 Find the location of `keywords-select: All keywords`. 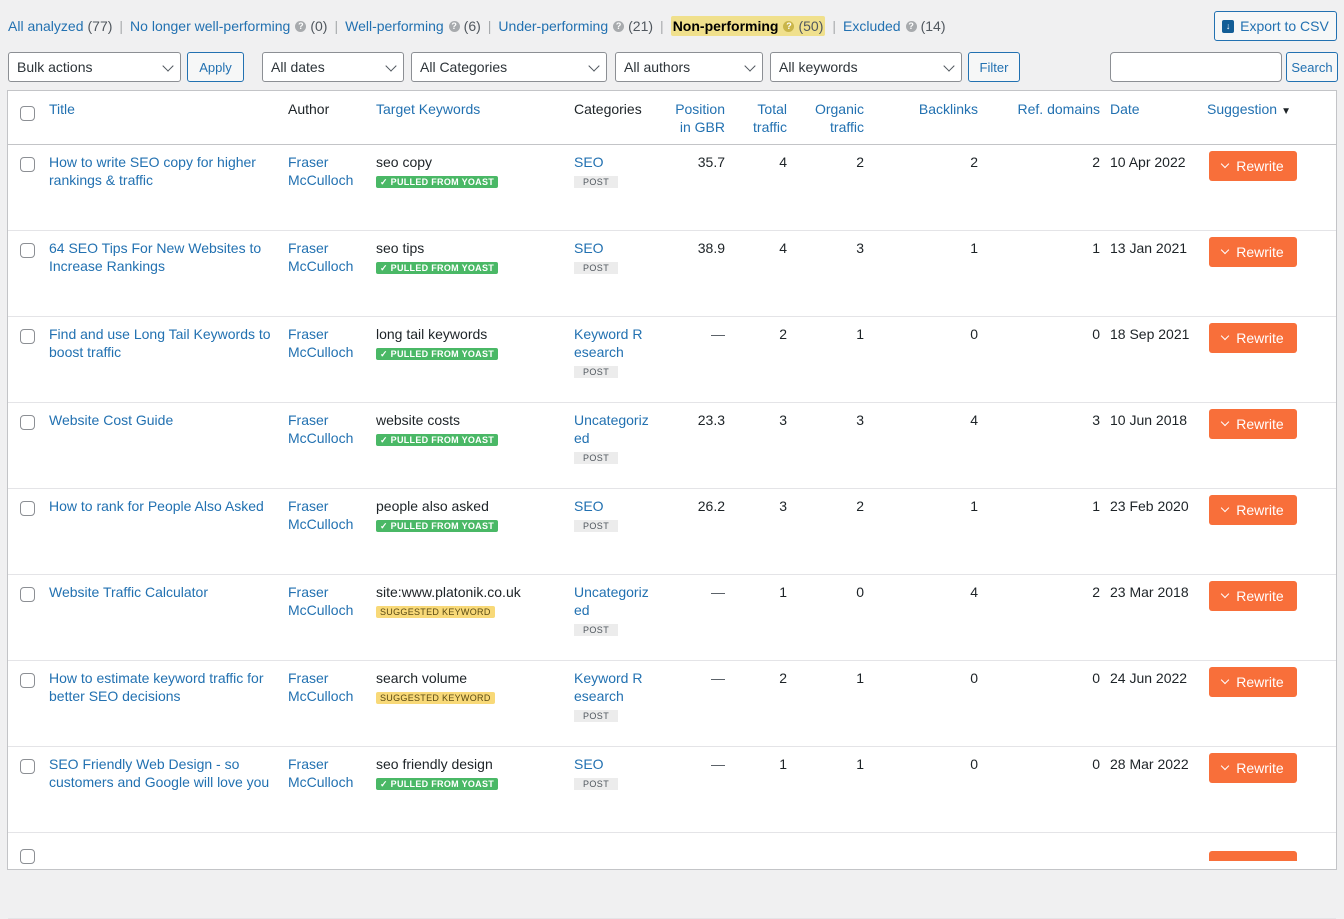

keywords-select: All keywords is located at coordinates (866, 67).